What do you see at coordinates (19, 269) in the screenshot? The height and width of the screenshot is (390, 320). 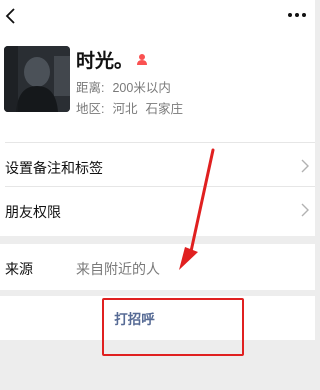 I see `source-label: 来源` at bounding box center [19, 269].